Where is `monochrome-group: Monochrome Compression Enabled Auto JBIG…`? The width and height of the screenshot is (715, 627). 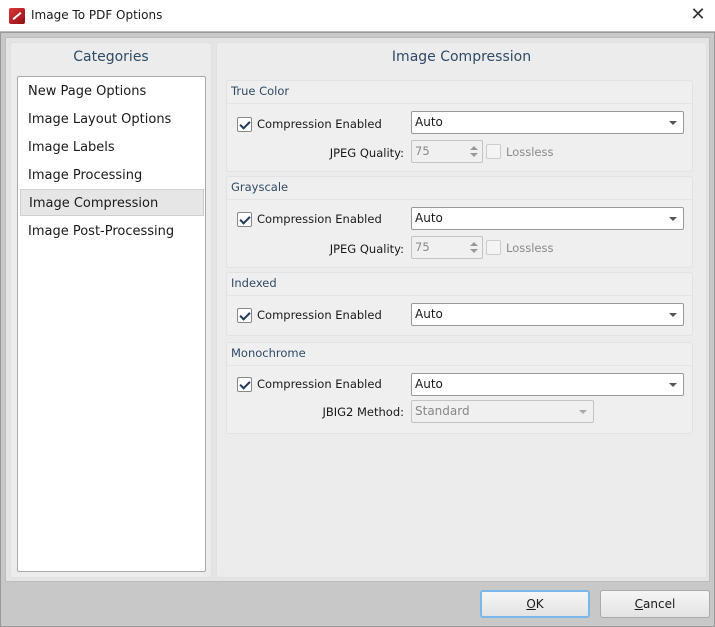
monochrome-group: Monochrome Compression Enabled Auto JBIG… is located at coordinates (459, 388).